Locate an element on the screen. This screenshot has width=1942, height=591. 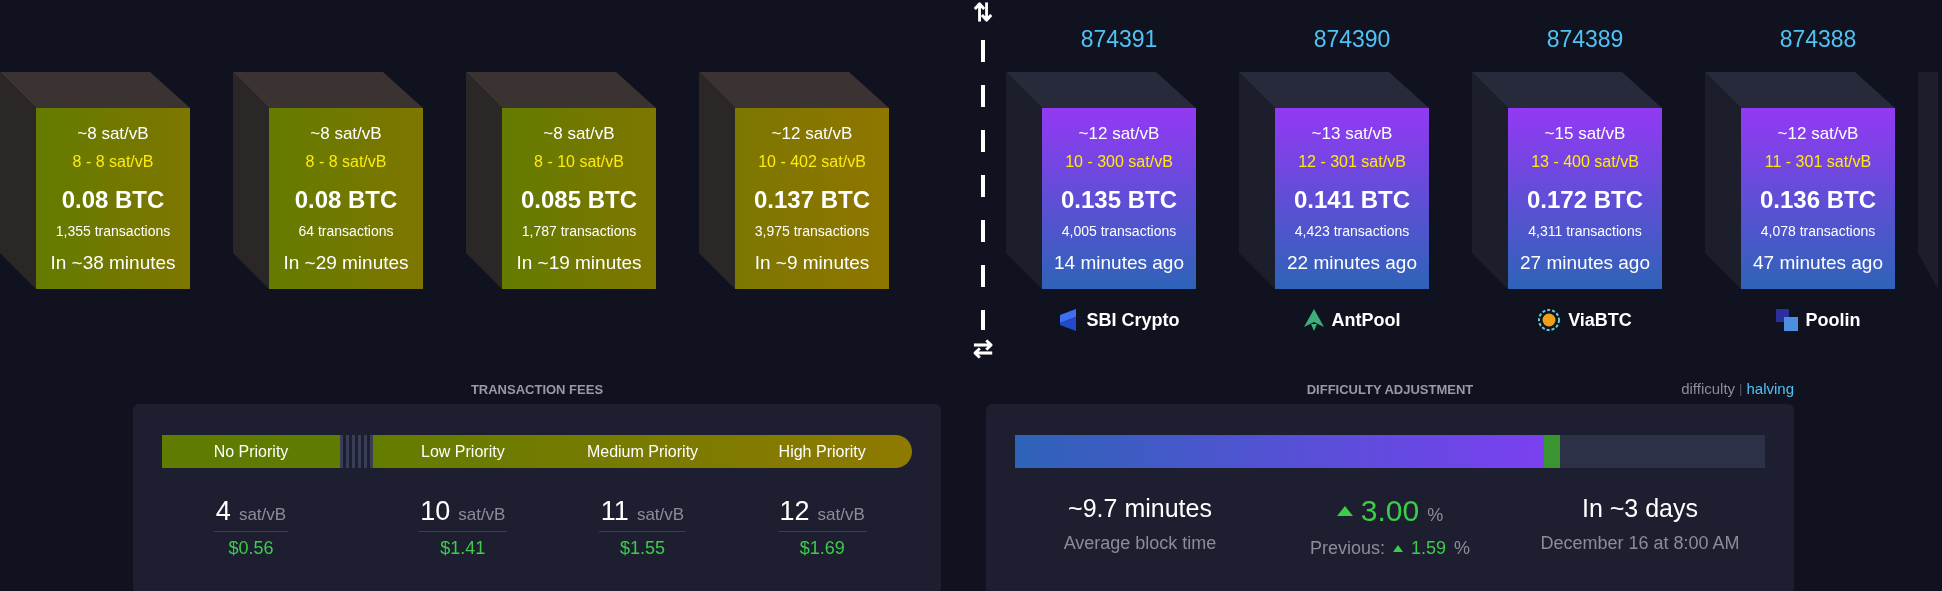
block-age: 47 minutes ago is located at coordinates (1818, 262).